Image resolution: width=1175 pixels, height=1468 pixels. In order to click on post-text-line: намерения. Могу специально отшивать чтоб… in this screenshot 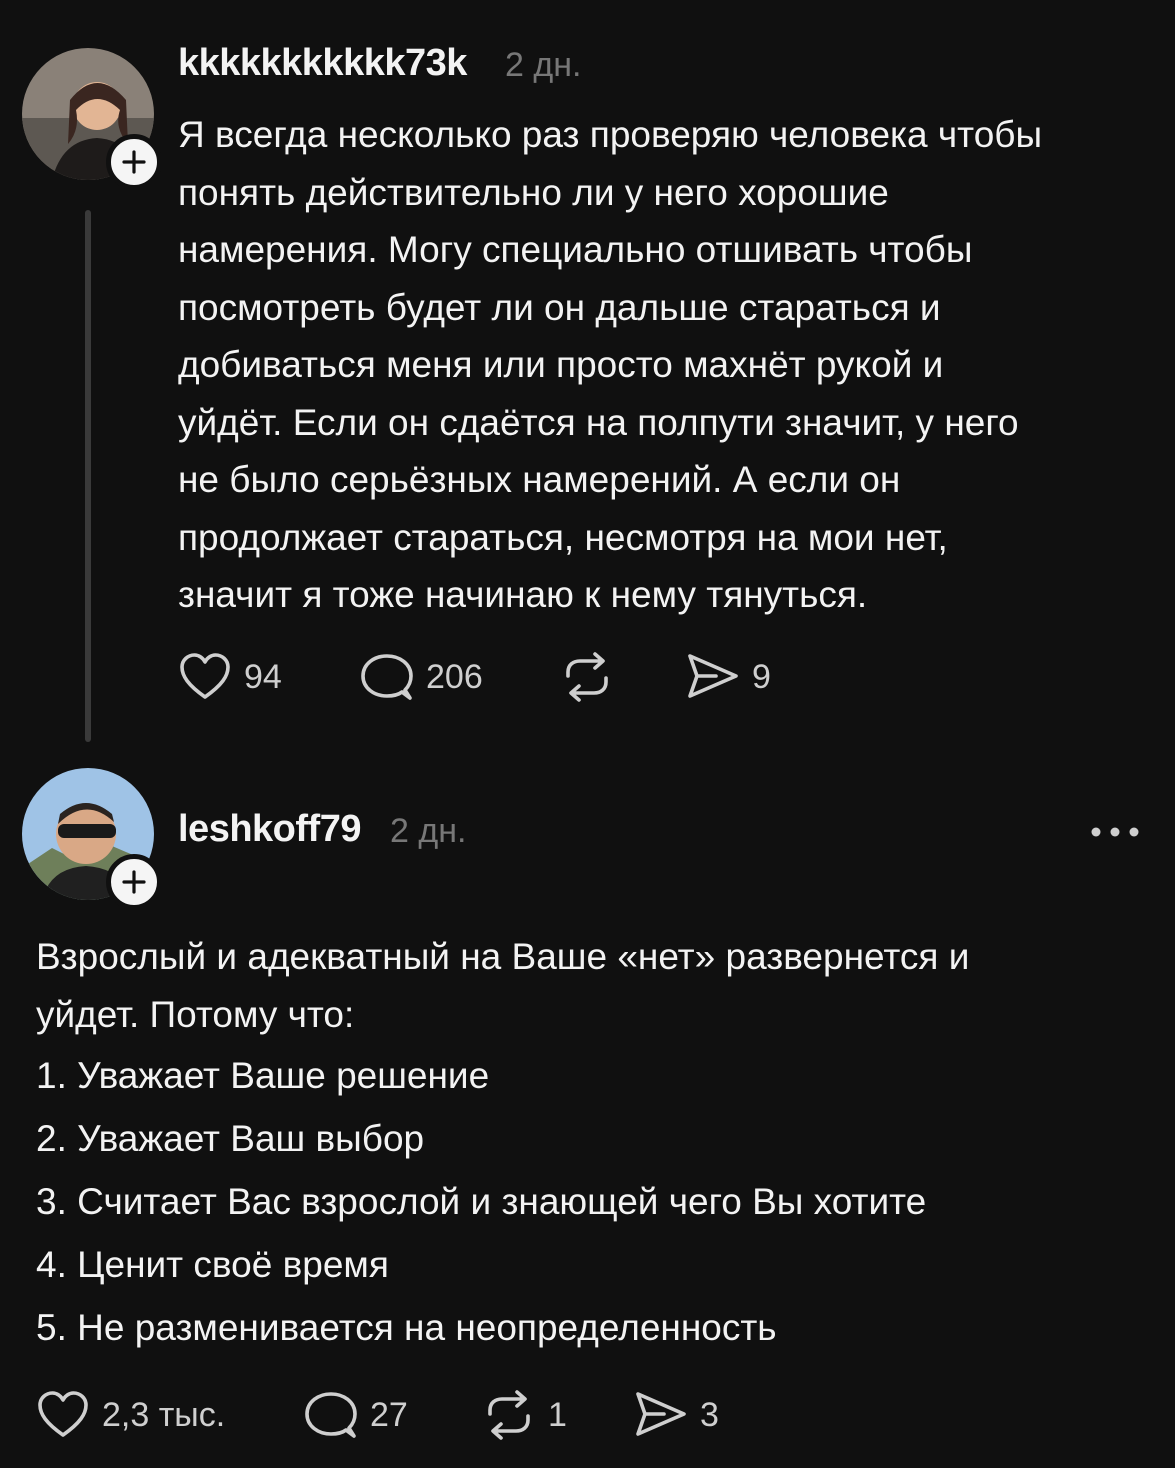, I will do `click(575, 249)`.